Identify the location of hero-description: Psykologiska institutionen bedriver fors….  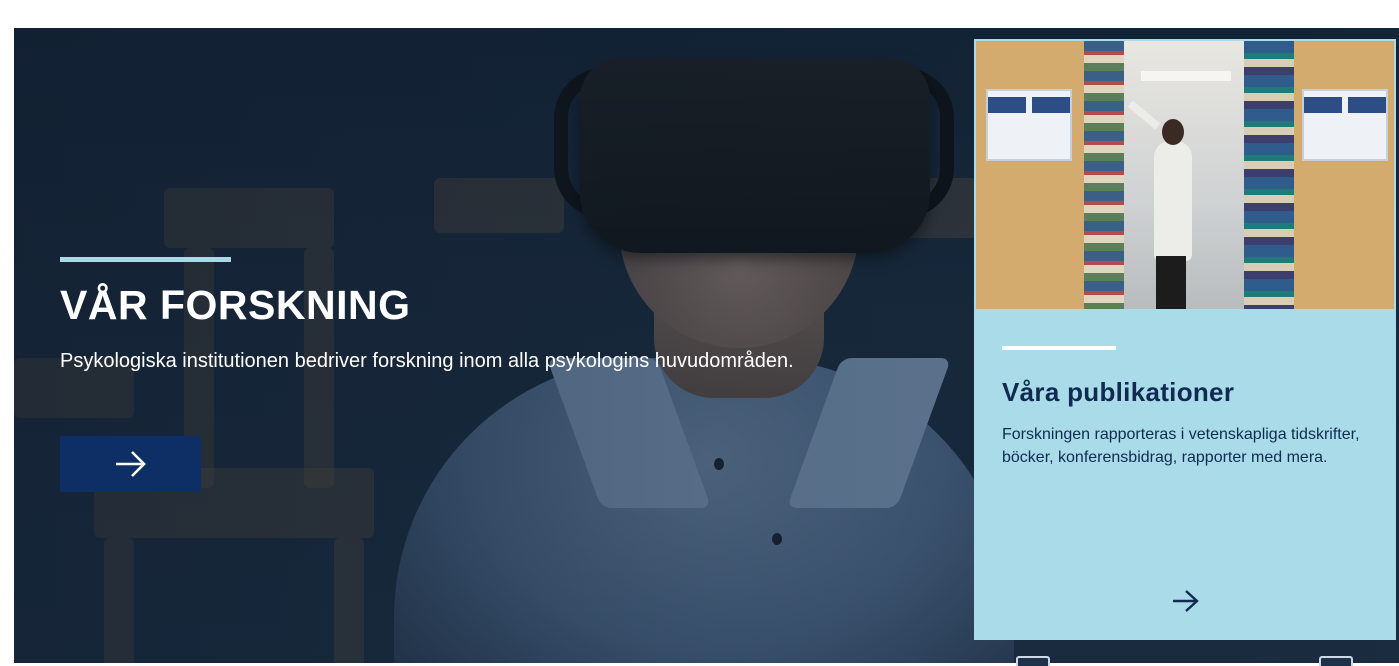
(427, 361).